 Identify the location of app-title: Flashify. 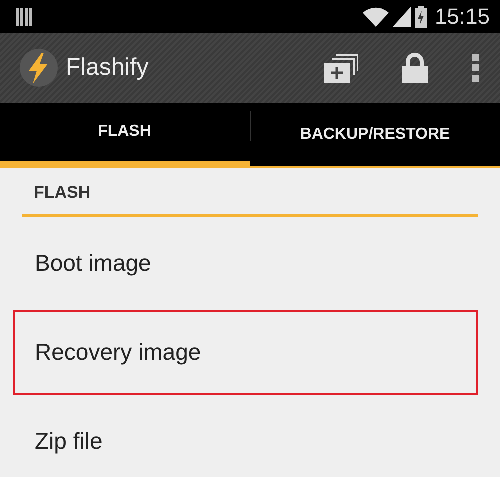
(107, 68).